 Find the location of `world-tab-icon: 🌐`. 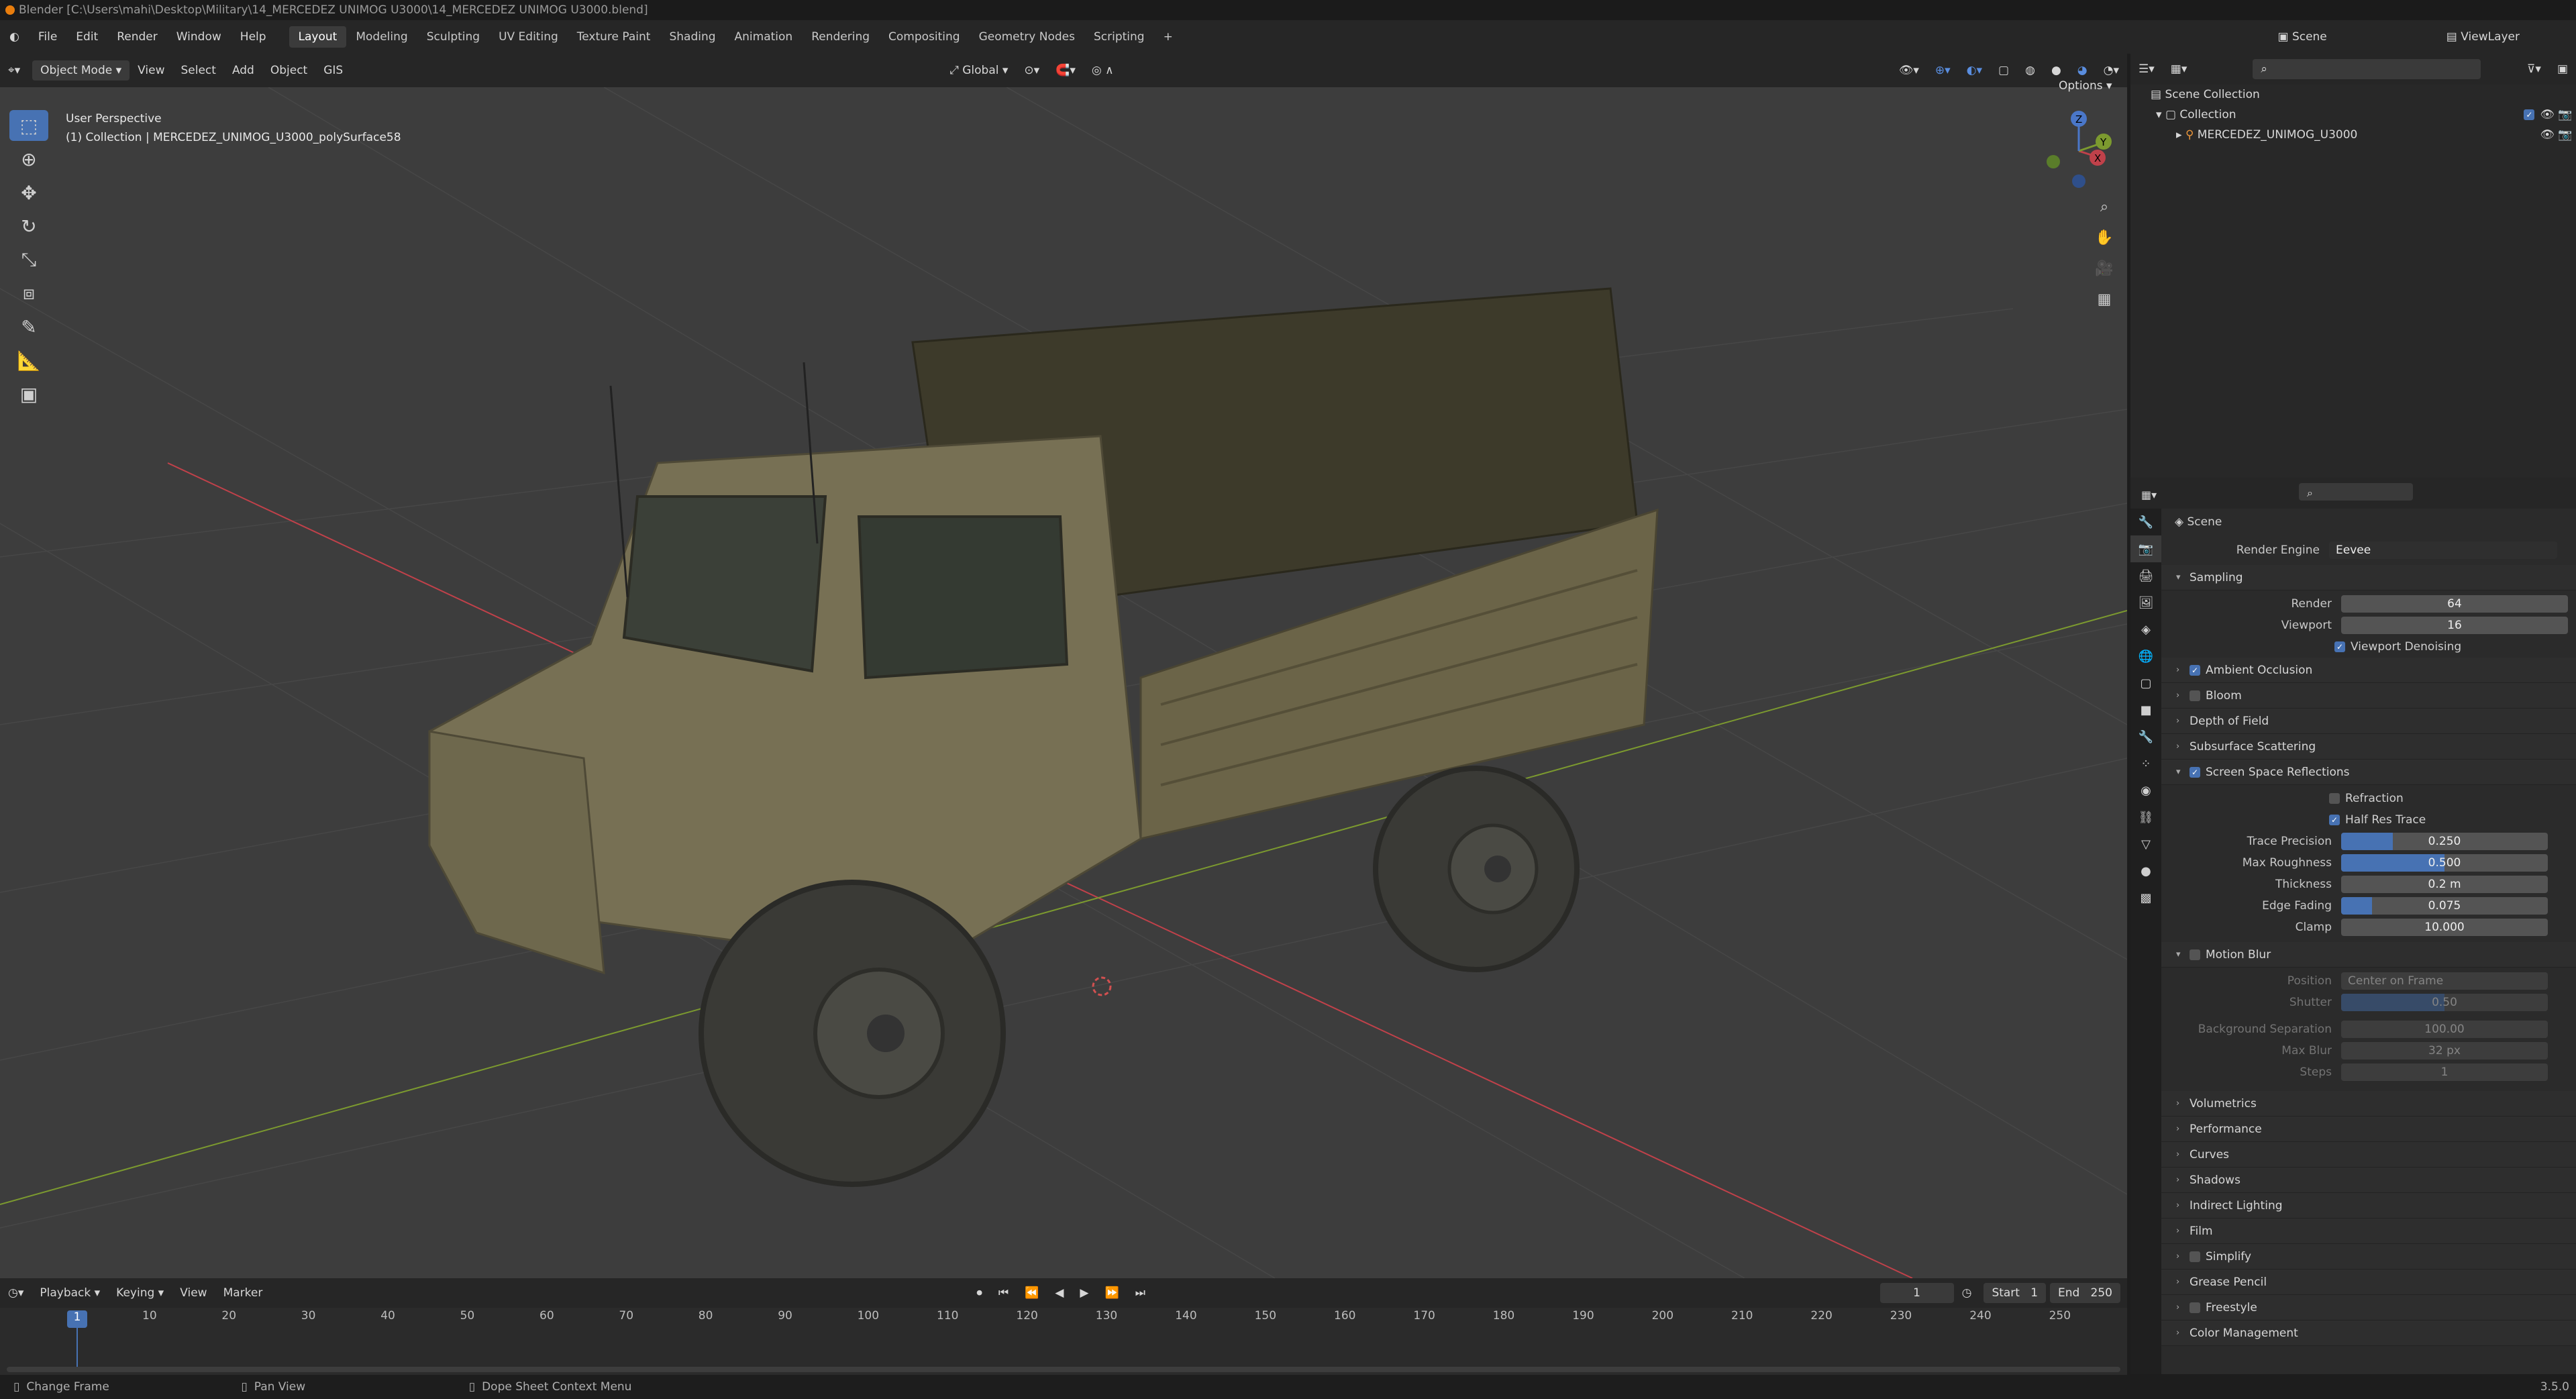

world-tab-icon: 🌐 is located at coordinates (2145, 656).